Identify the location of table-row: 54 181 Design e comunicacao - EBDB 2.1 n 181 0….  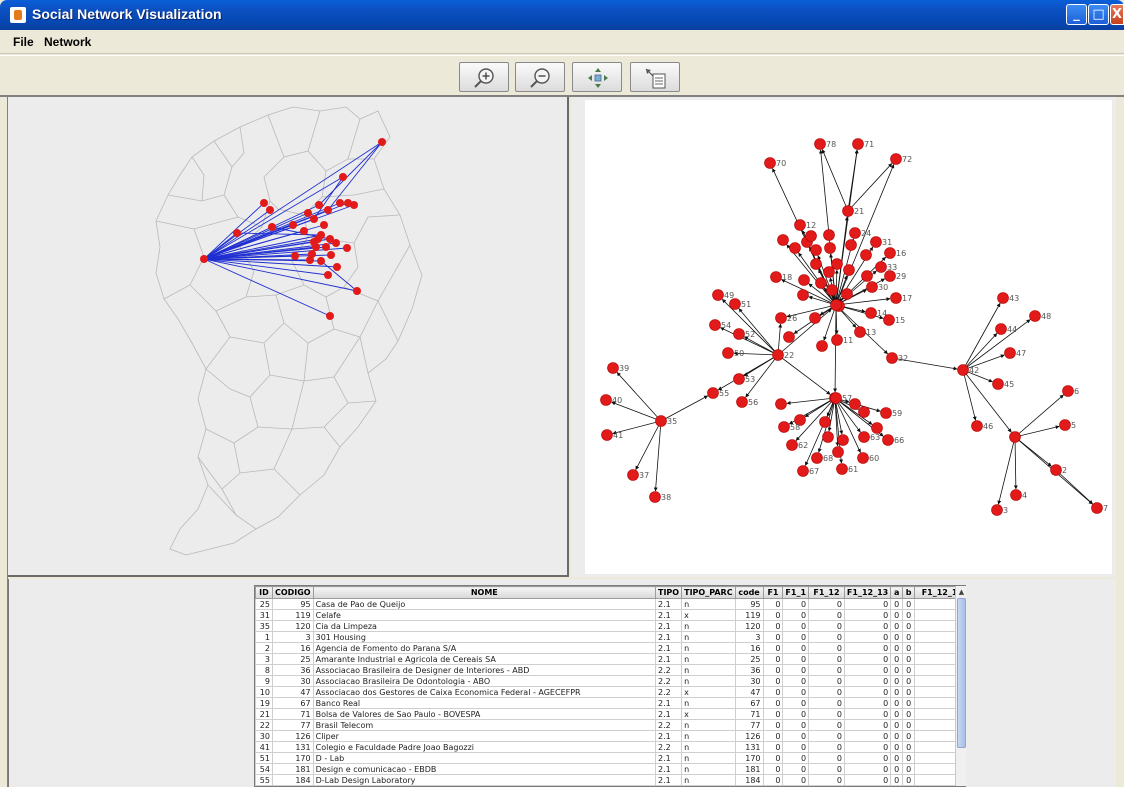
(610, 769).